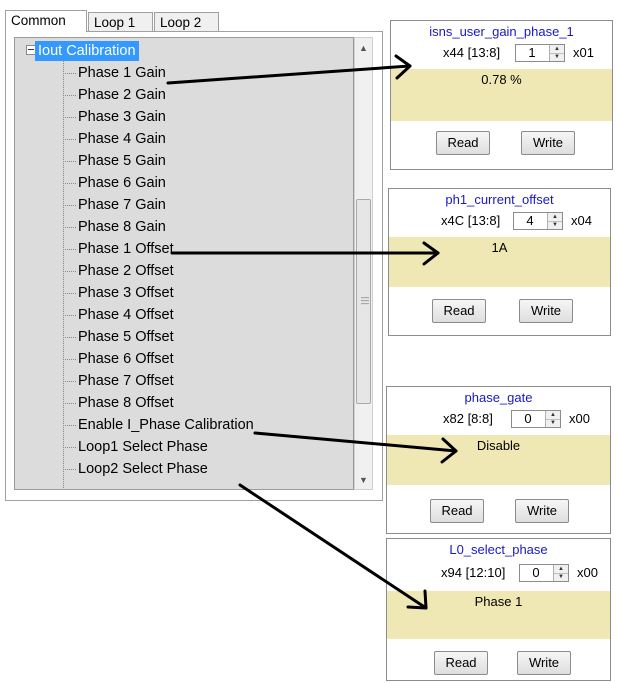  Describe the element at coordinates (186, 21) in the screenshot. I see `tab-loop-2: Loop 2` at that location.